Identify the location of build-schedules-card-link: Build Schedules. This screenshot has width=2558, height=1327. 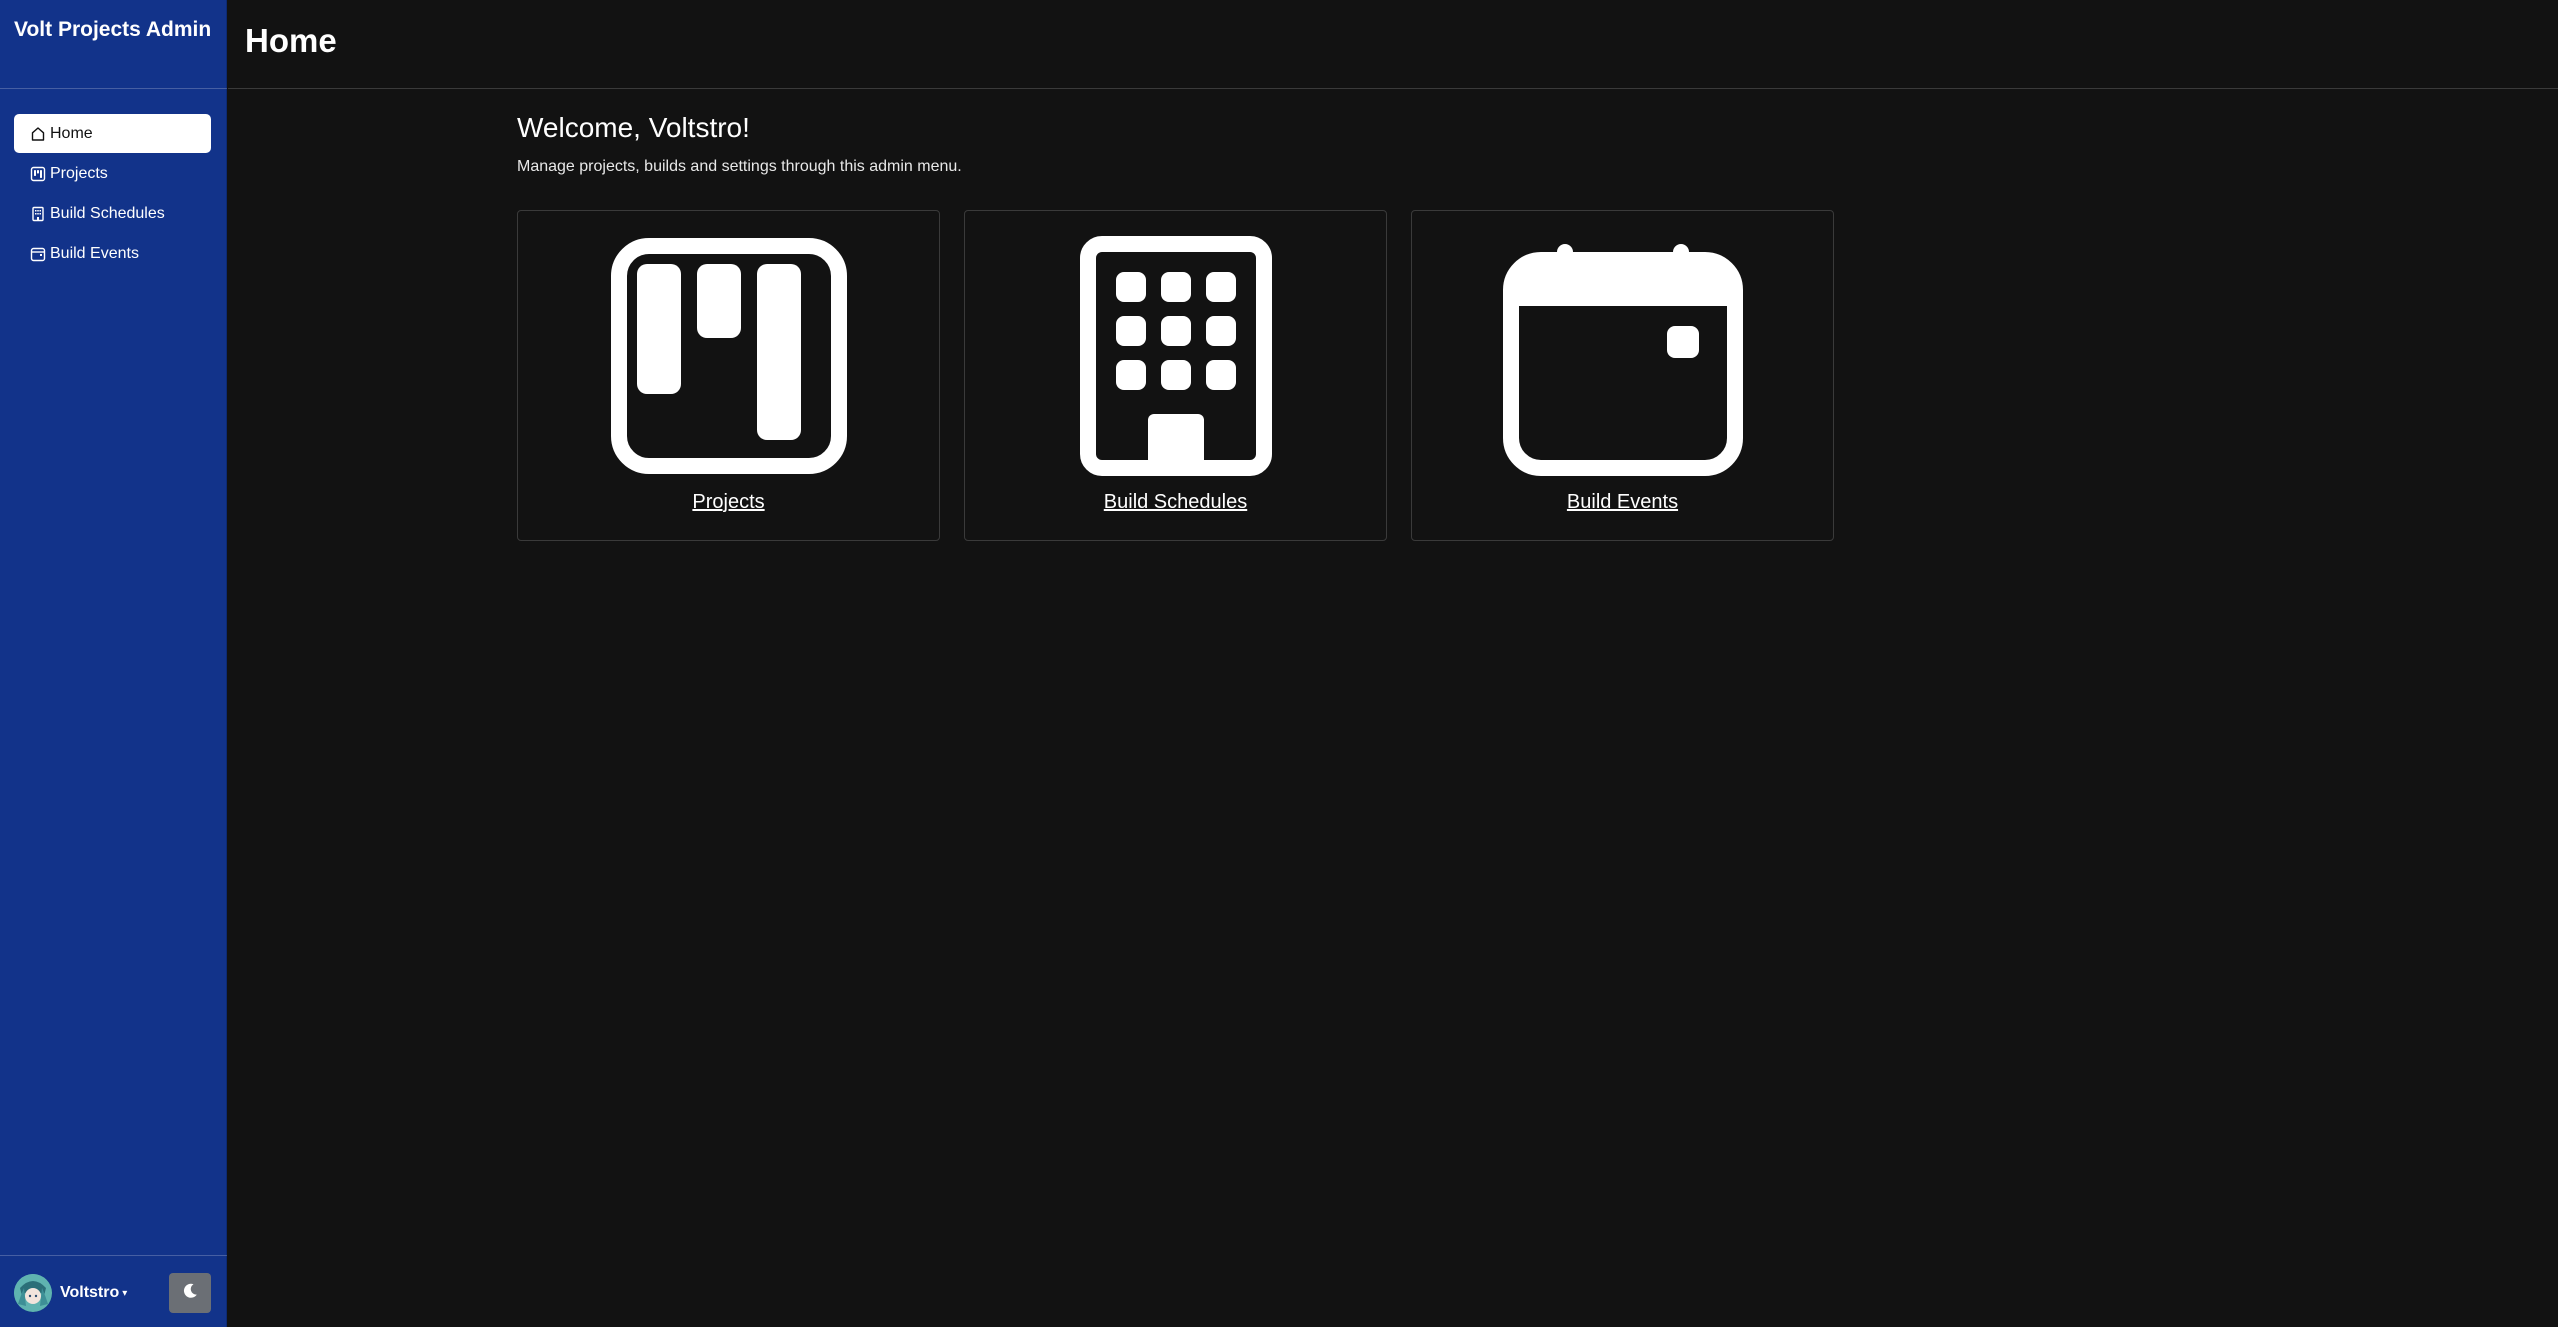
(1175, 502).